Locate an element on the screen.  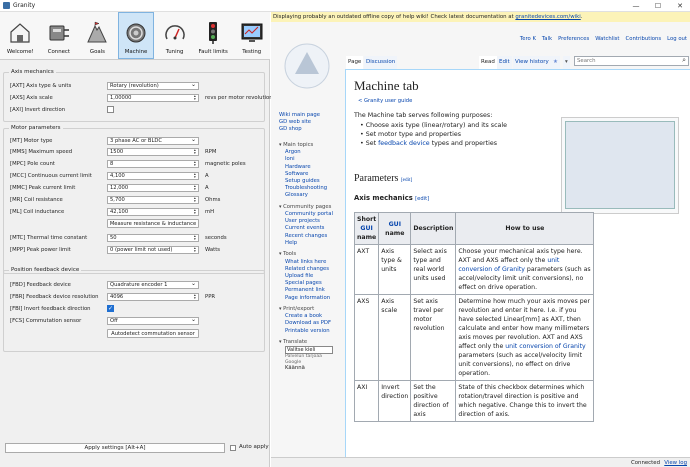
axs-label: [AXS] Axis scale is located at coordinates (31, 97).